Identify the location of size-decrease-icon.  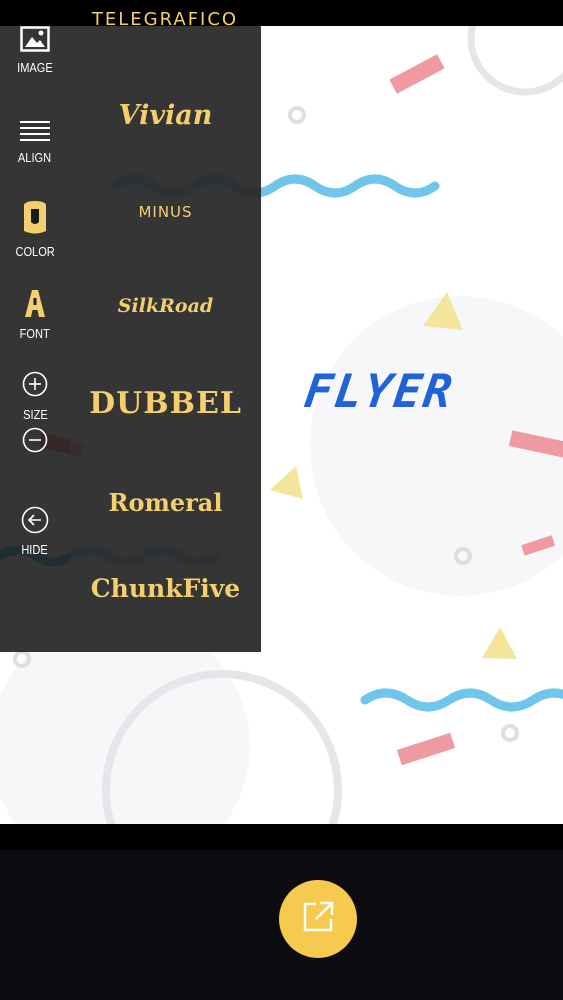
(35, 442).